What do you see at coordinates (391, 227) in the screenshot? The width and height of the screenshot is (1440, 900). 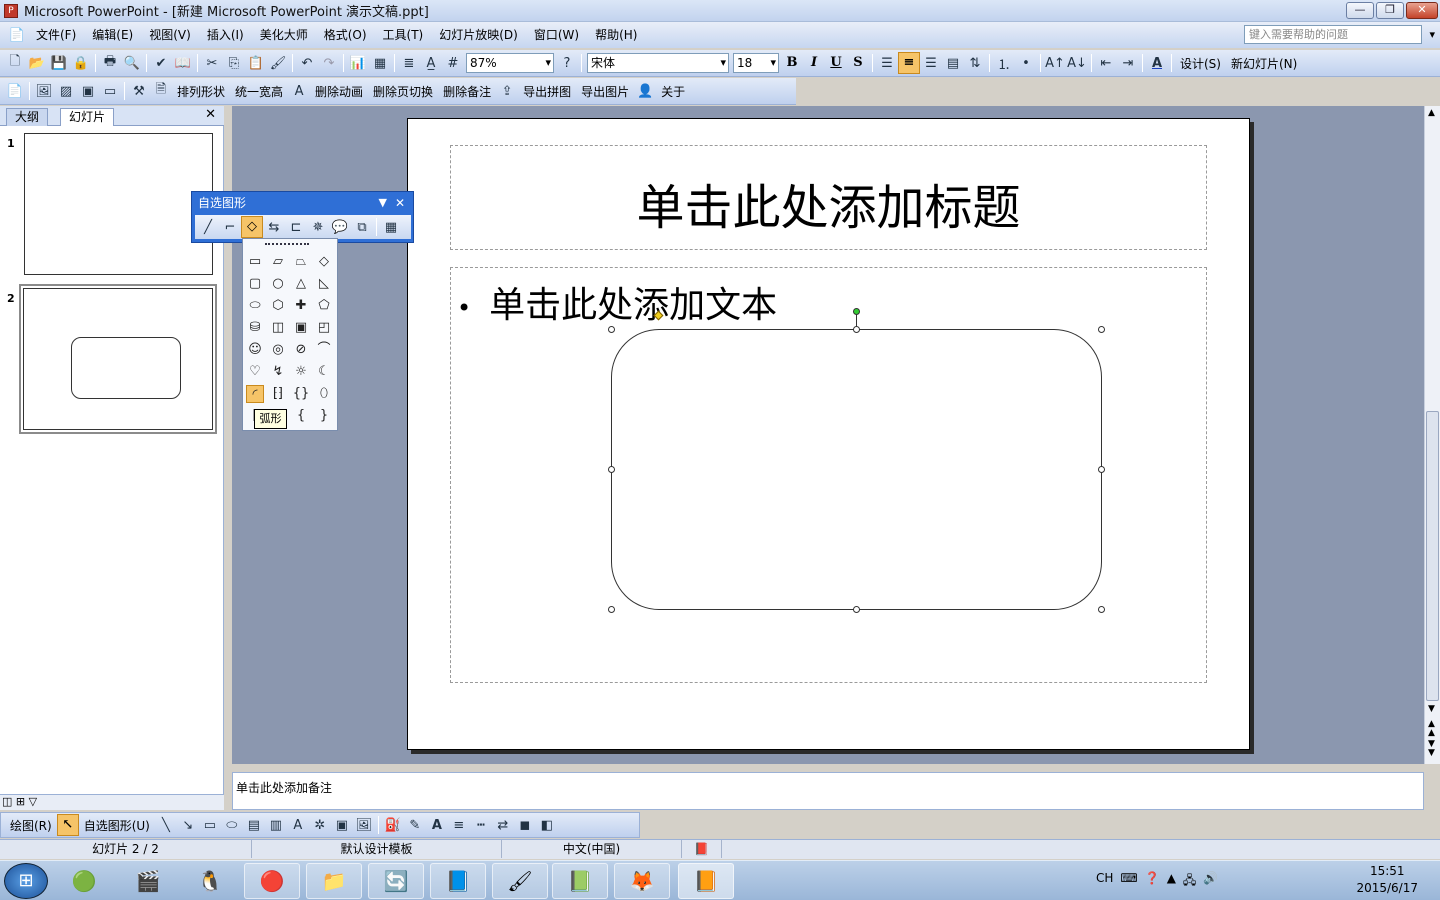 I see `more-autoshapes-icon: ▦` at bounding box center [391, 227].